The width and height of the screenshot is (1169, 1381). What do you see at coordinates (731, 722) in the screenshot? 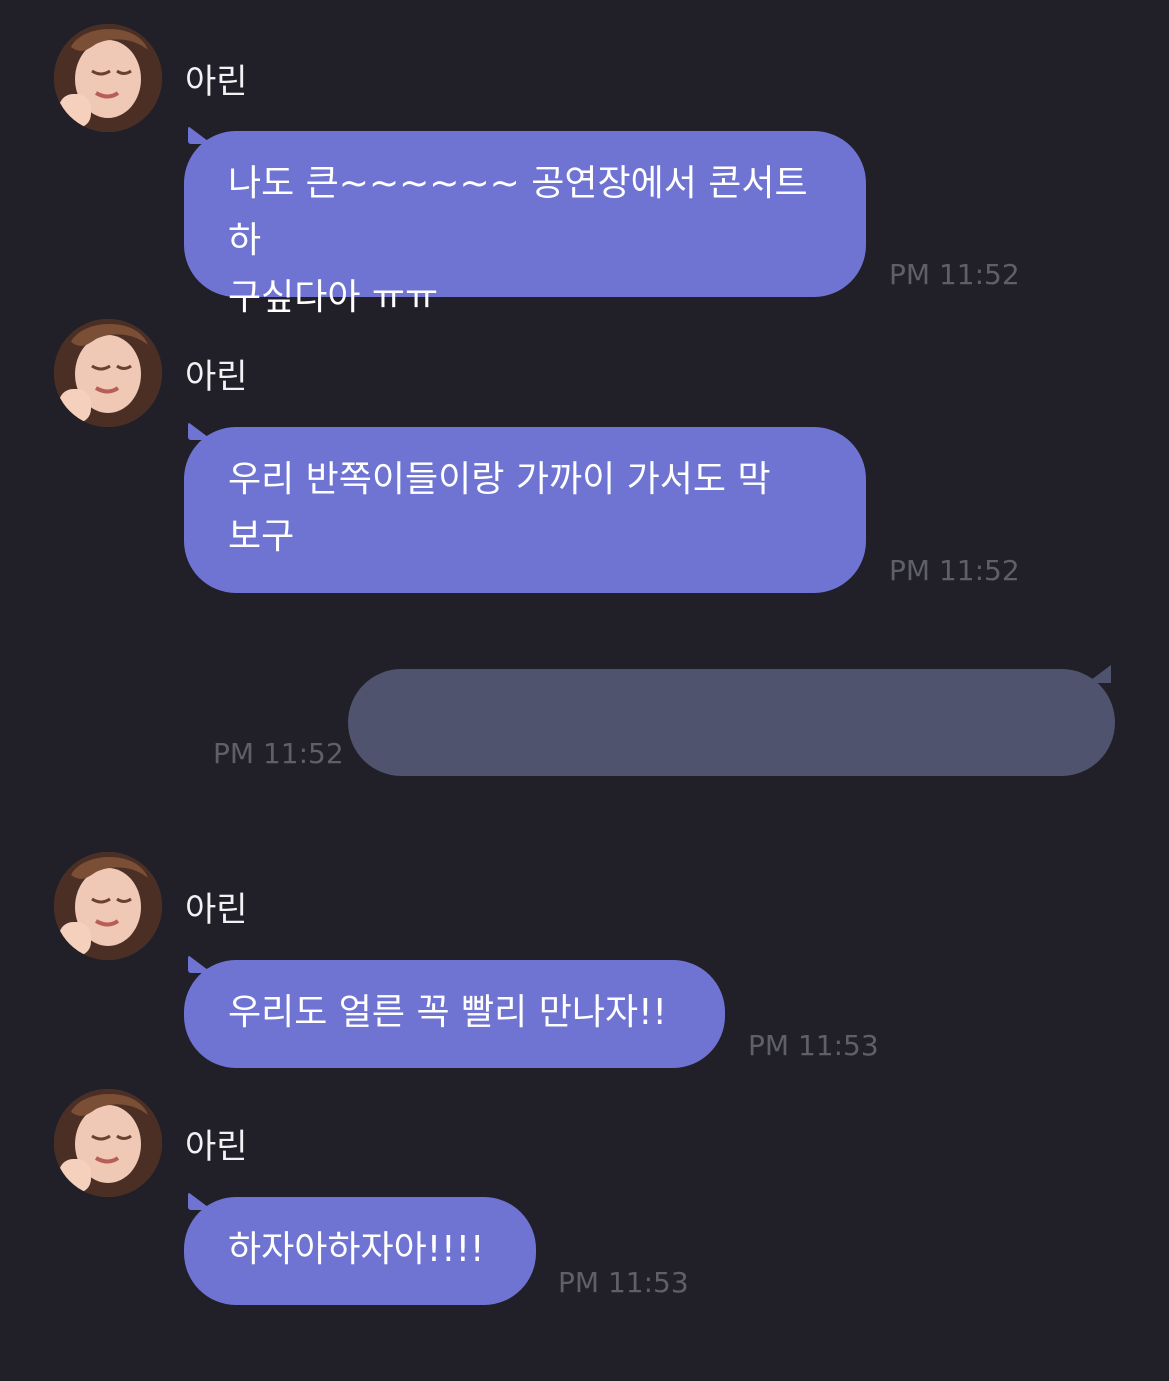
I see `outgoing-message-bubble` at bounding box center [731, 722].